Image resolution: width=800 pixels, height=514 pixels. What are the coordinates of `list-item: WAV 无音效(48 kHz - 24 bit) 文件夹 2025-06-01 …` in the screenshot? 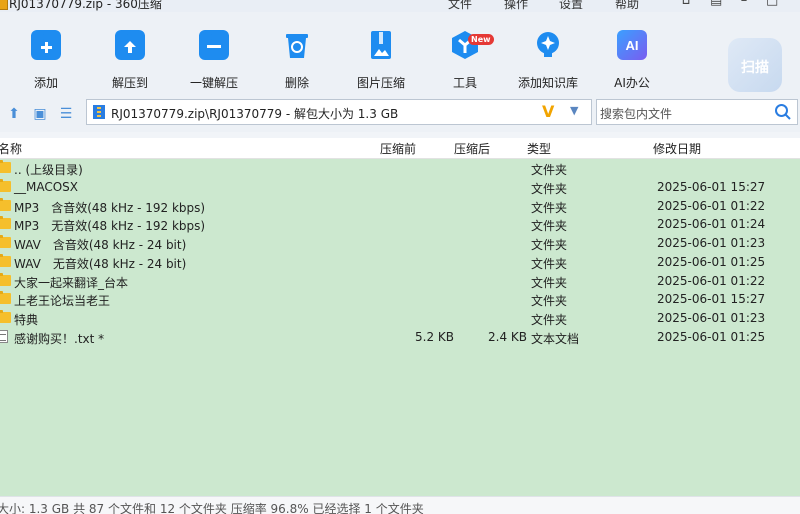 It's located at (400, 262).